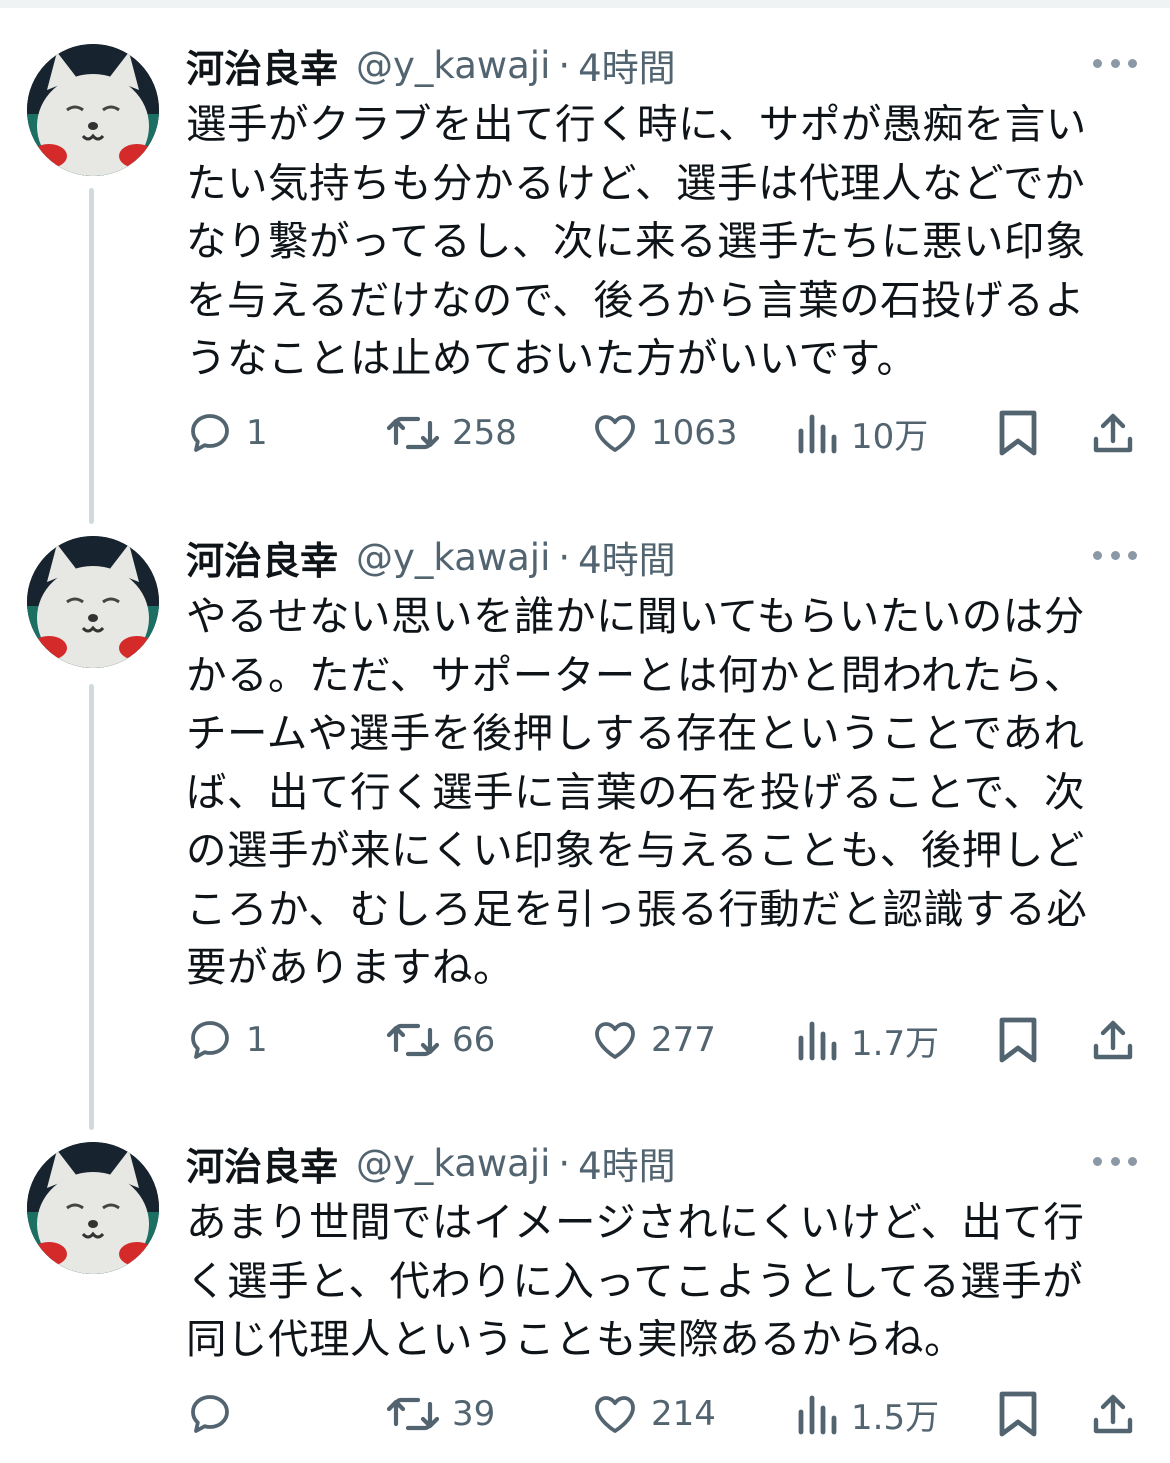 This screenshot has height=1463, width=1170. I want to click on tweet-text-line: あまり世間ではイメージされにくいけど、出て行, so click(635, 1222).